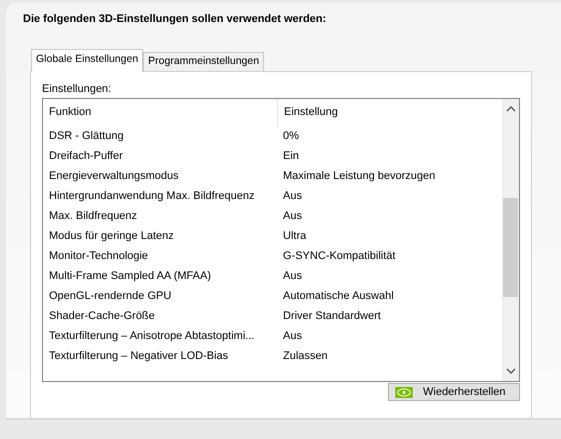  Describe the element at coordinates (339, 256) in the screenshot. I see `table-cell-text: G-SYNC-Kompatibilität` at that location.